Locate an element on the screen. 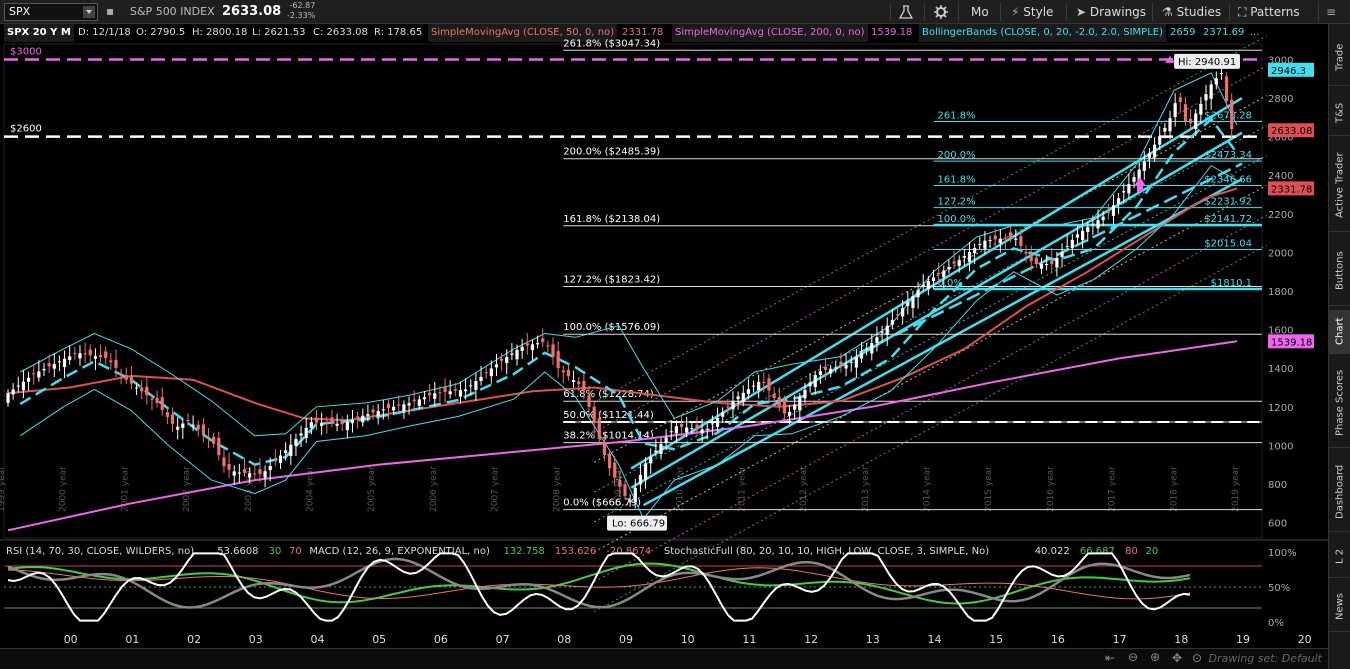 This screenshot has width=1350, height=669. sidebar-tab-trade: Trade is located at coordinates (1339, 58).